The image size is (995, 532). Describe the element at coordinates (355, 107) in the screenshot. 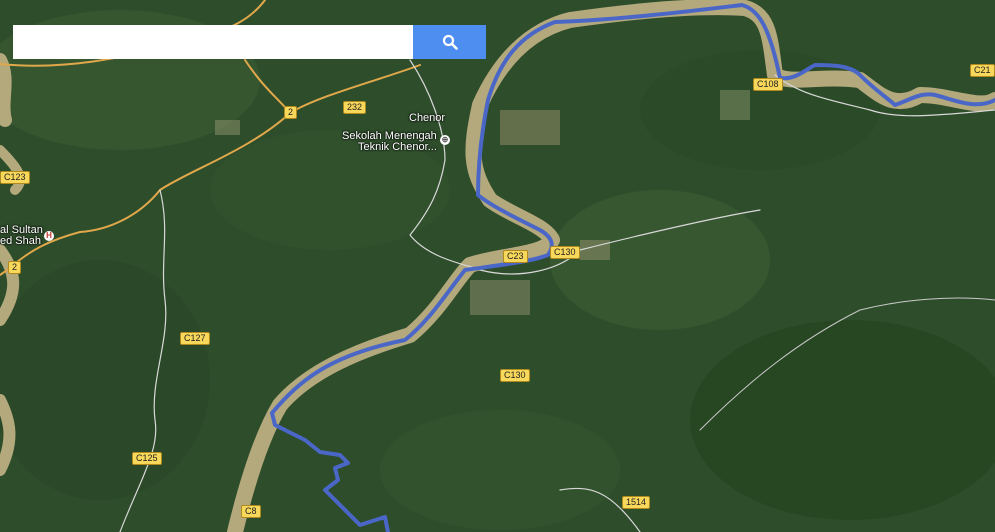

I see `road-shield-232: 232` at that location.